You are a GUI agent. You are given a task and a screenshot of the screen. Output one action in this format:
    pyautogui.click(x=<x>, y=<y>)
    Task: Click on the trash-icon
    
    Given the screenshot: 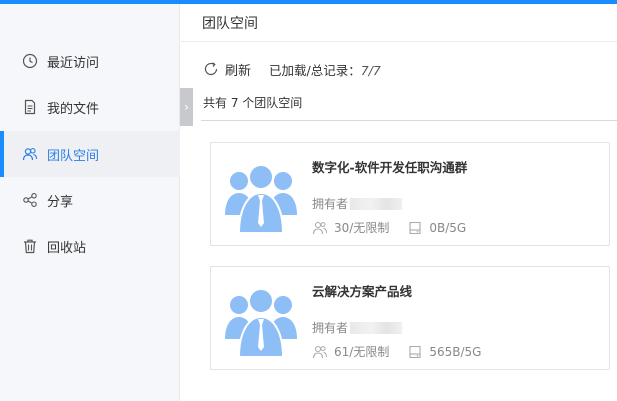 What is the action you would take?
    pyautogui.click(x=30, y=246)
    